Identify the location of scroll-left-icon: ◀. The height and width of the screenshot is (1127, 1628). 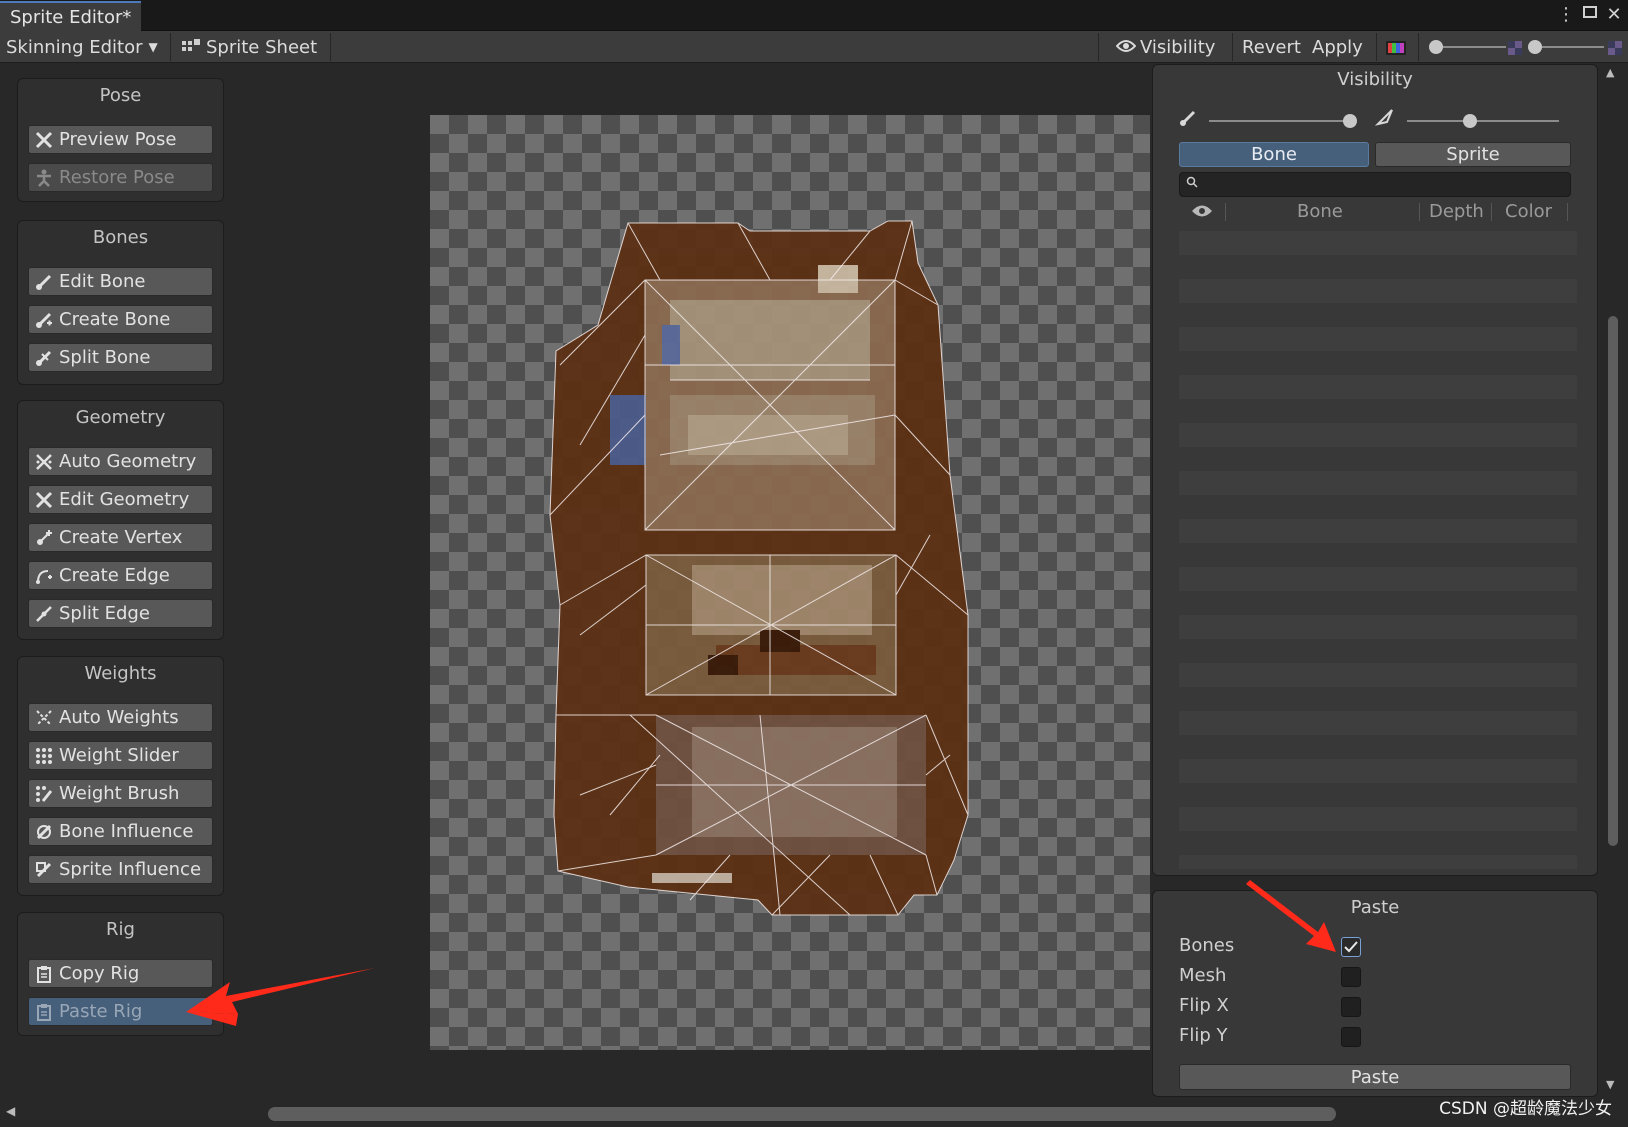
(10, 1111).